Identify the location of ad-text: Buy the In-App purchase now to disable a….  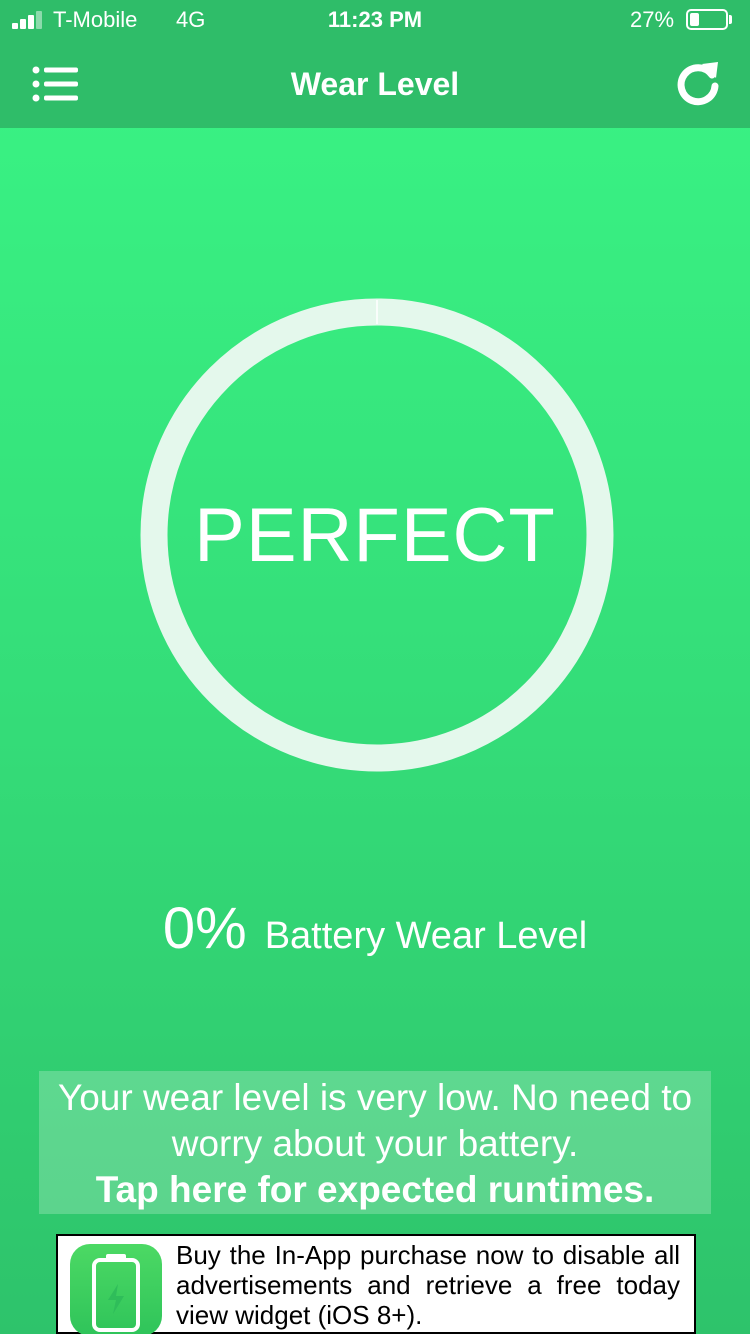
(428, 1285).